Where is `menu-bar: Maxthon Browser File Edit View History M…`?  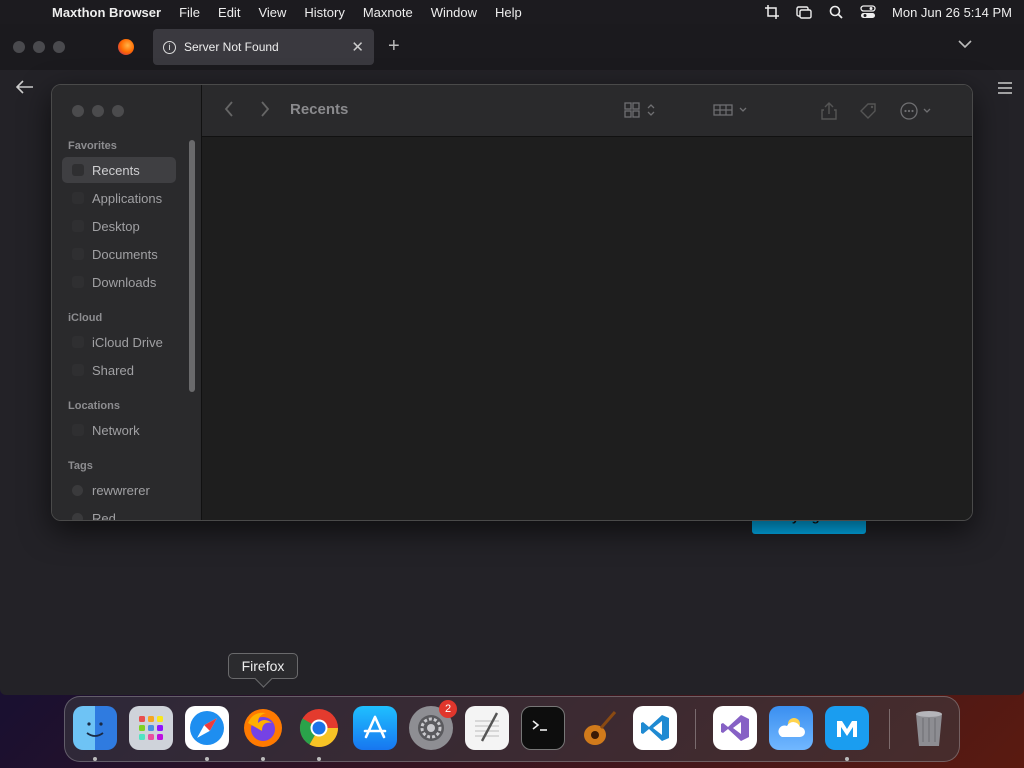 menu-bar: Maxthon Browser File Edit View History M… is located at coordinates (512, 12).